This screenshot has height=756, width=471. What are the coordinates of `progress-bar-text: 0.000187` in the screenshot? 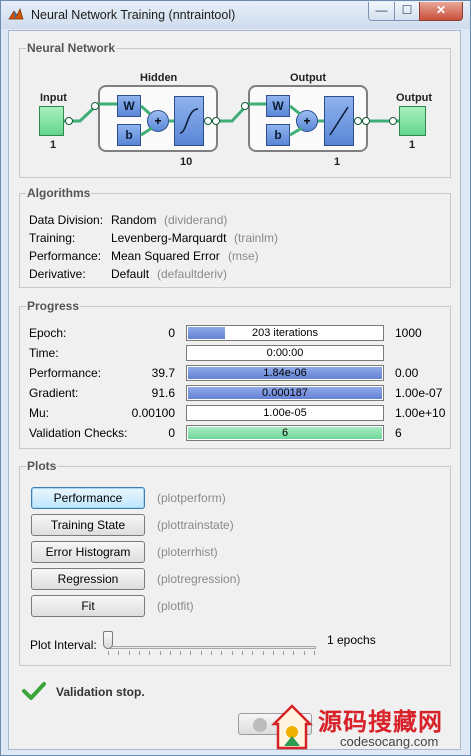 It's located at (285, 393).